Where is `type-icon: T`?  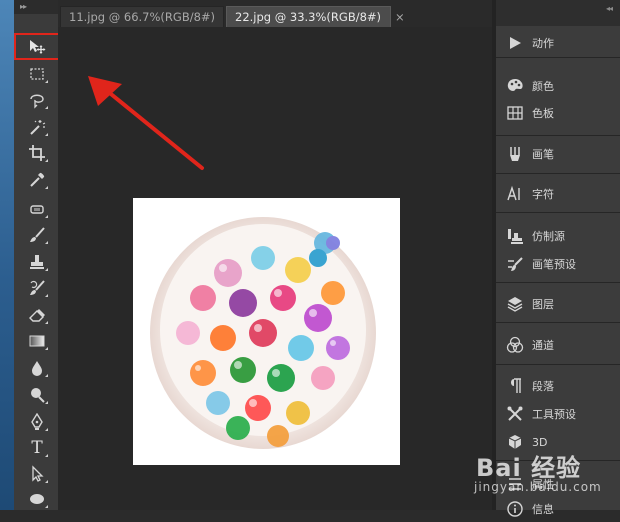
type-icon: T is located at coordinates (37, 448).